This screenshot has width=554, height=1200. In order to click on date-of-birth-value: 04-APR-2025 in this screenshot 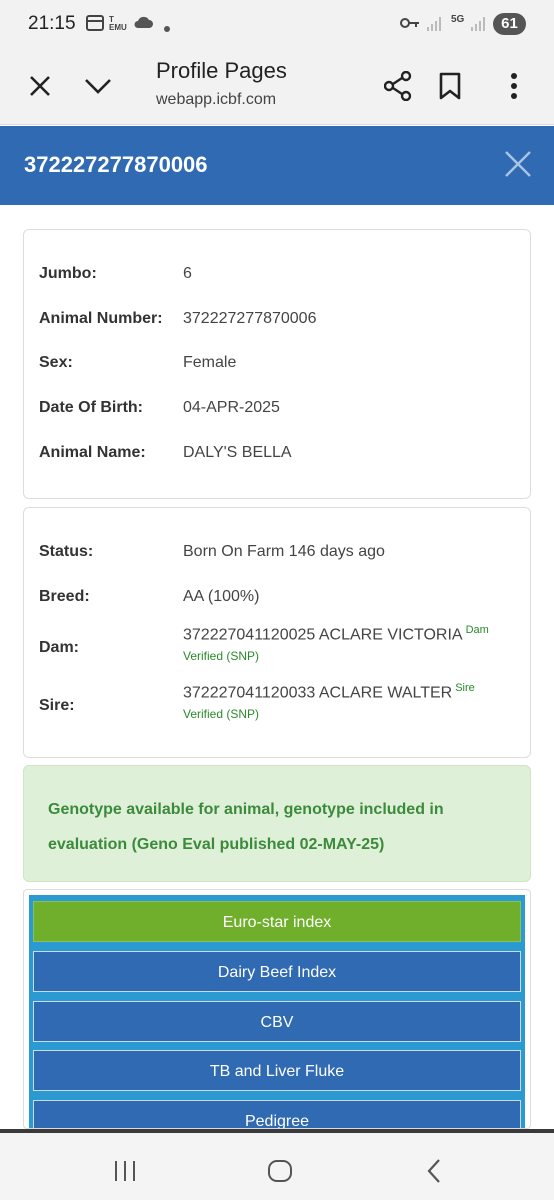, I will do `click(231, 407)`.